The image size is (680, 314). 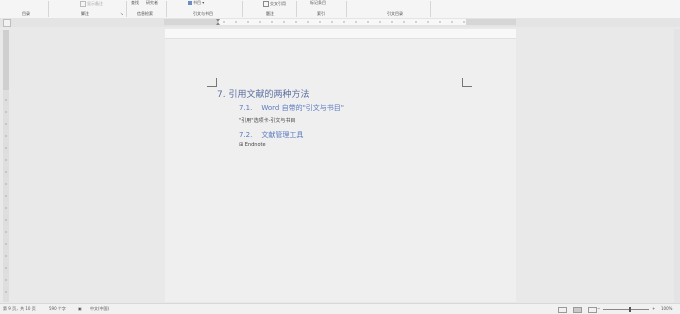 What do you see at coordinates (592, 310) in the screenshot?
I see `web-layout-button` at bounding box center [592, 310].